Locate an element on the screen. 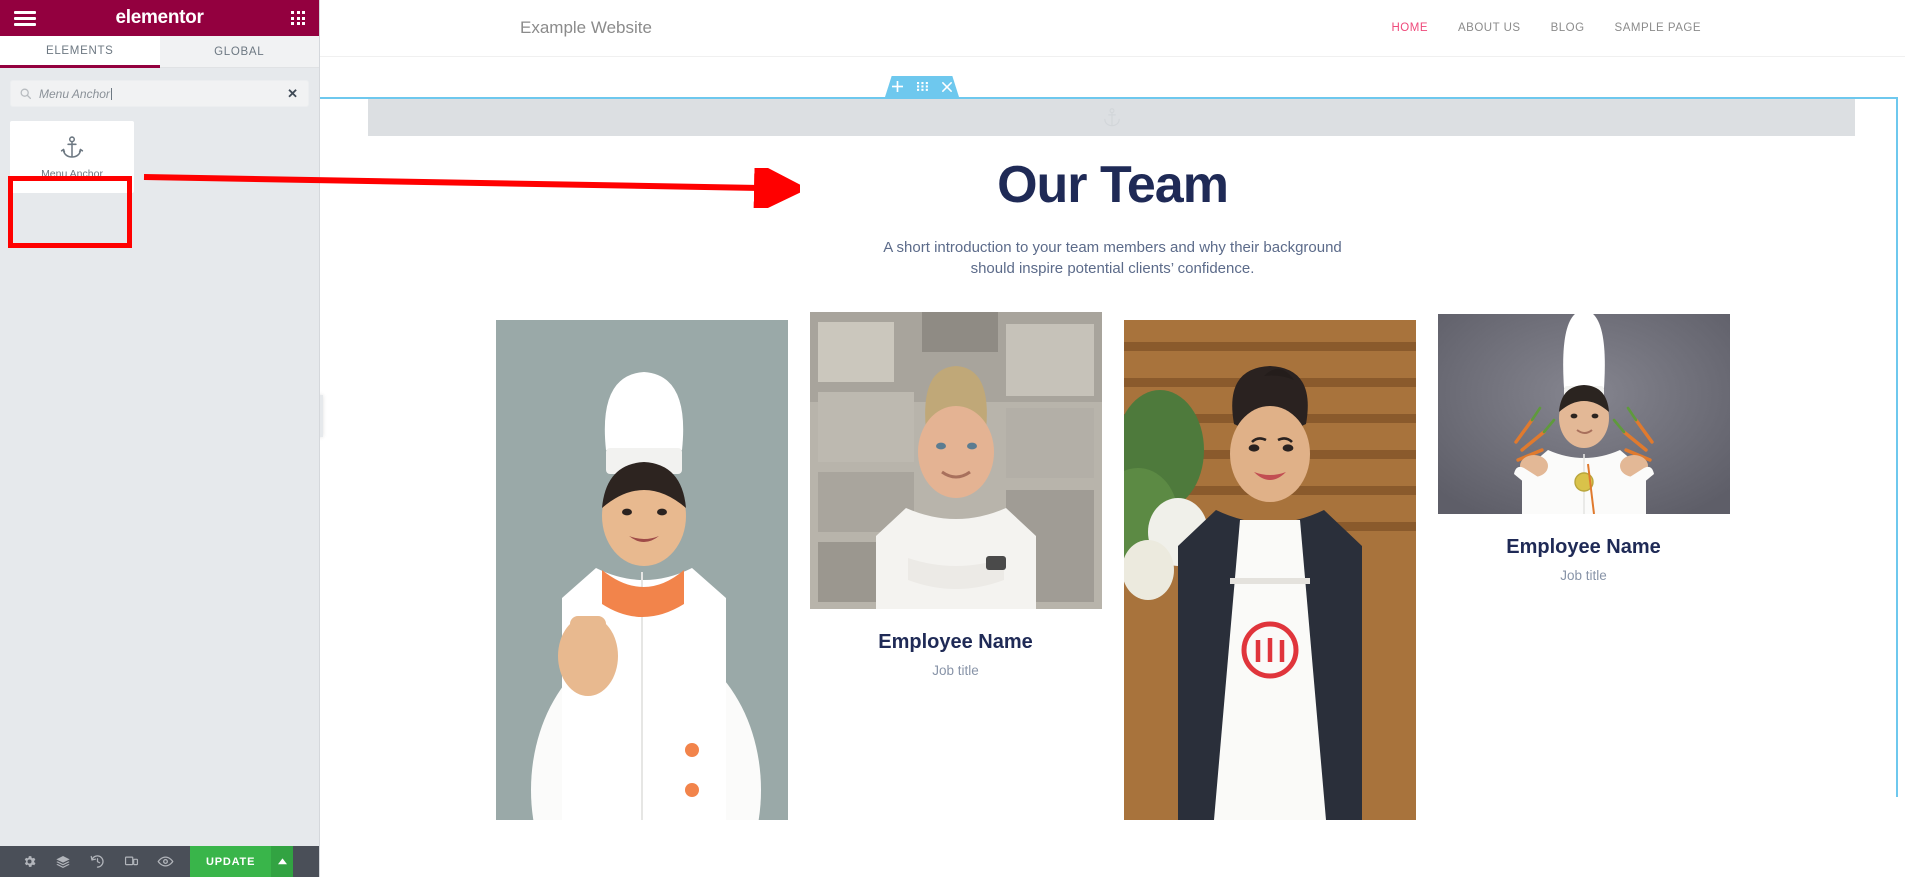  widget-card-menu-anchor: Menu Anchor is located at coordinates (72, 157).